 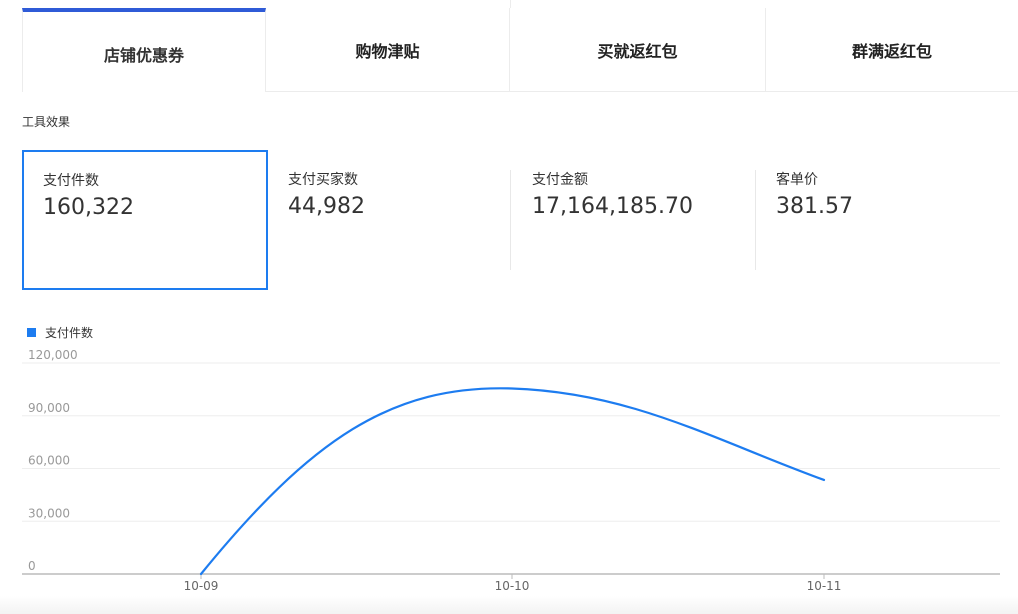 What do you see at coordinates (49, 461) in the screenshot?
I see `y-tick-label: 60,000` at bounding box center [49, 461].